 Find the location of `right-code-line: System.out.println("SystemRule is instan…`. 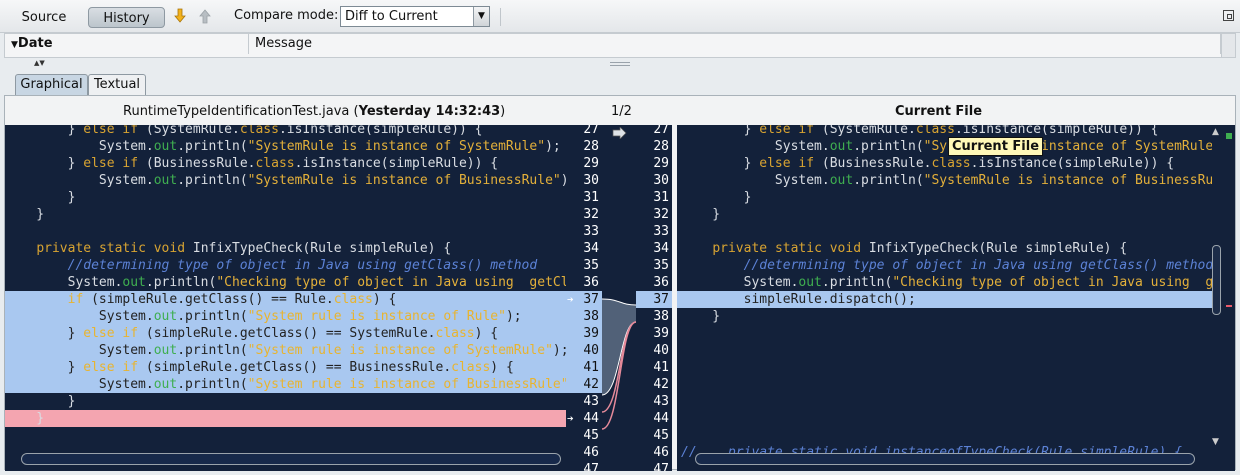

right-code-line: System.out.println("SystemRule is instan… is located at coordinates (946, 146).